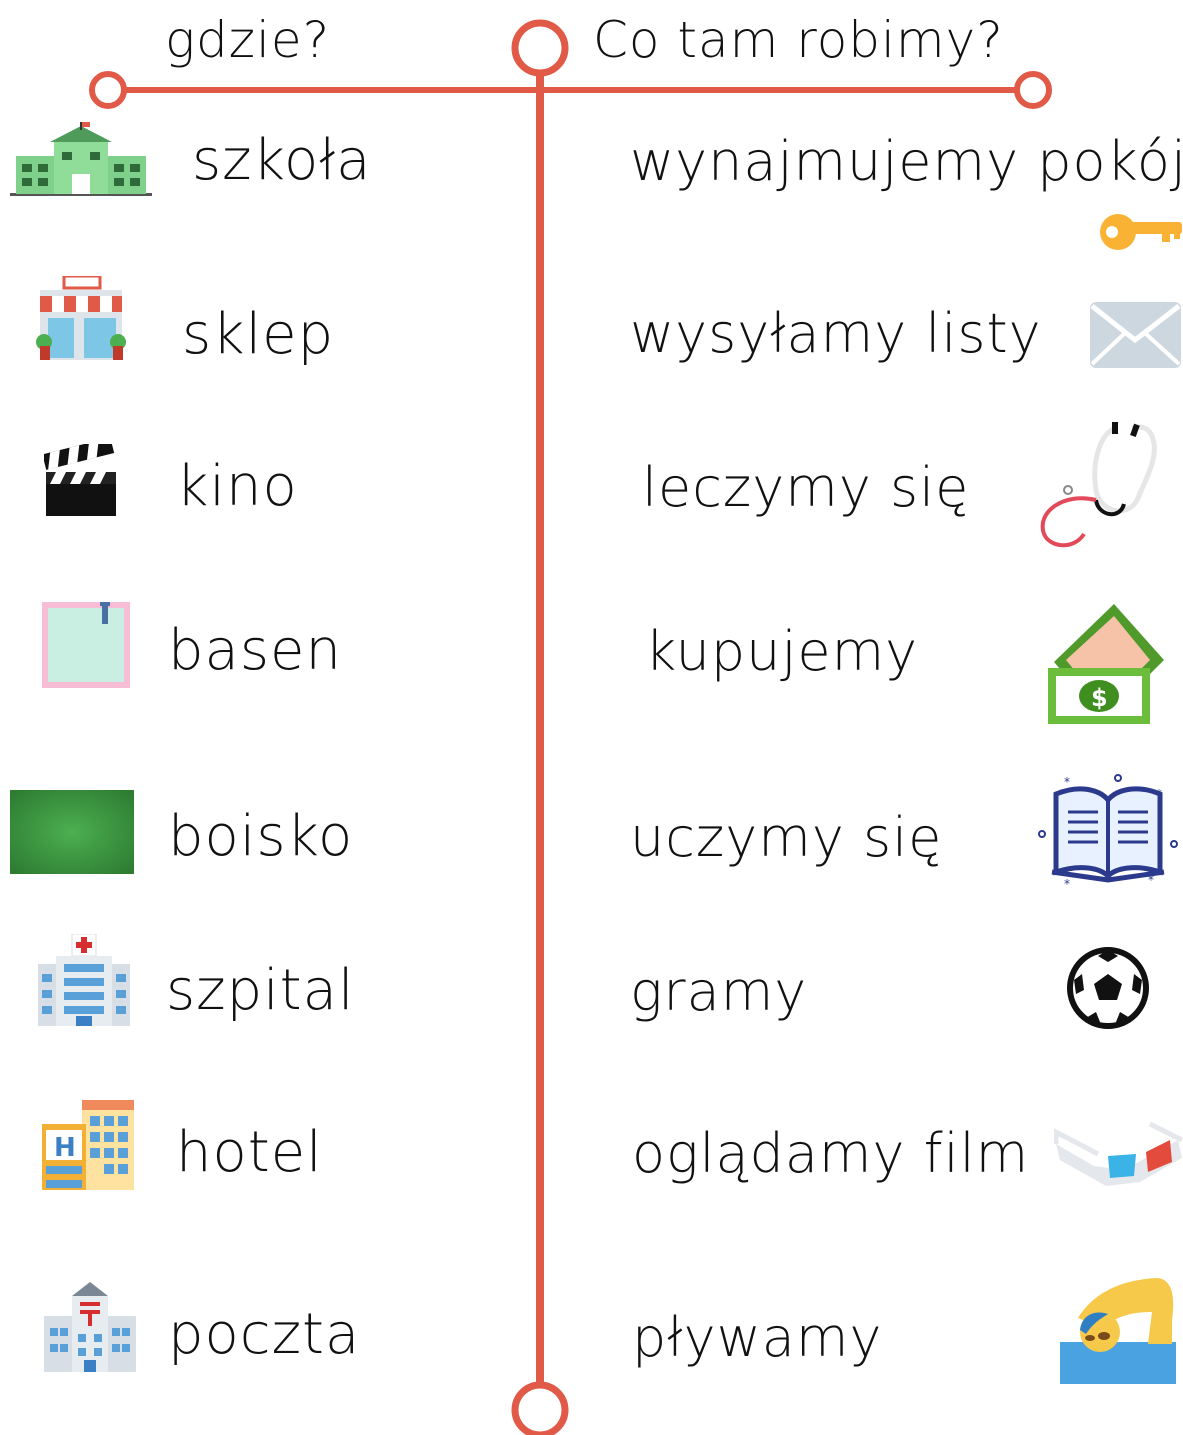  Describe the element at coordinates (540, 1408) in the screenshot. I see `bottom-node` at that location.